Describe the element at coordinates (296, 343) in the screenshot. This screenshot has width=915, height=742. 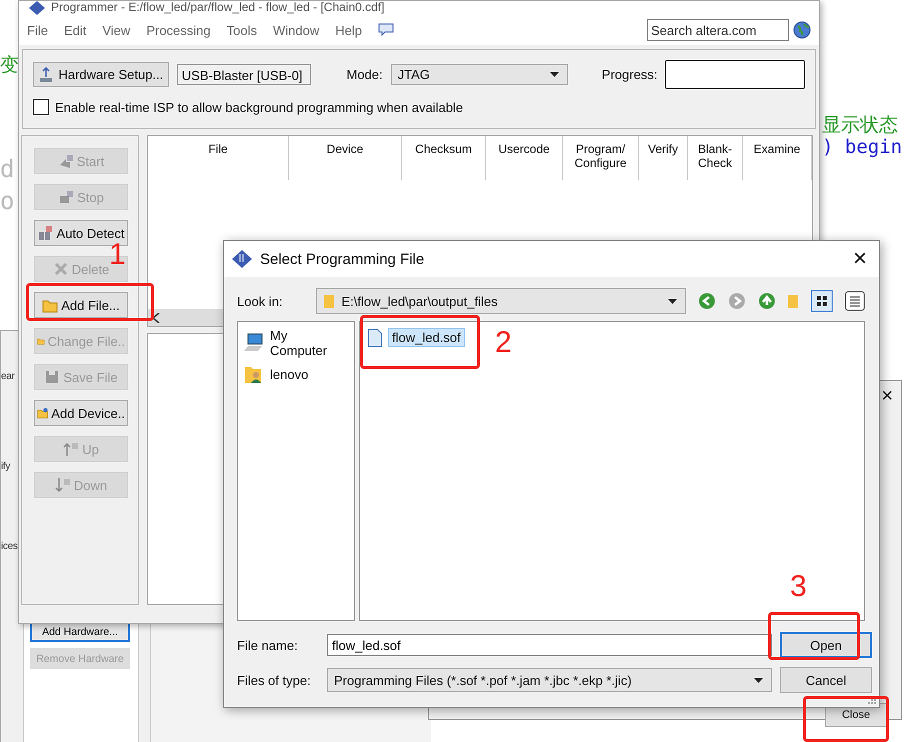
I see `place-item: My Computer` at that location.